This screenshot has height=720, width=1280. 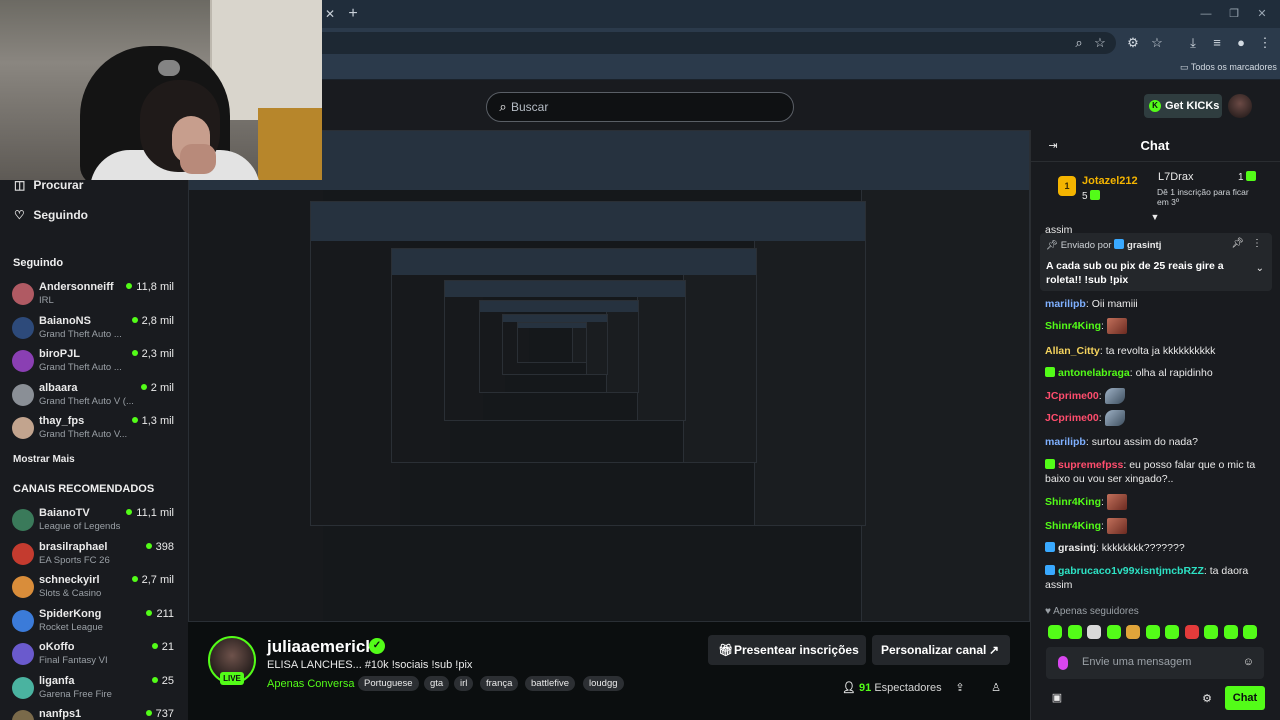 What do you see at coordinates (1133, 43) in the screenshot?
I see `extension-icon: ⚙` at bounding box center [1133, 43].